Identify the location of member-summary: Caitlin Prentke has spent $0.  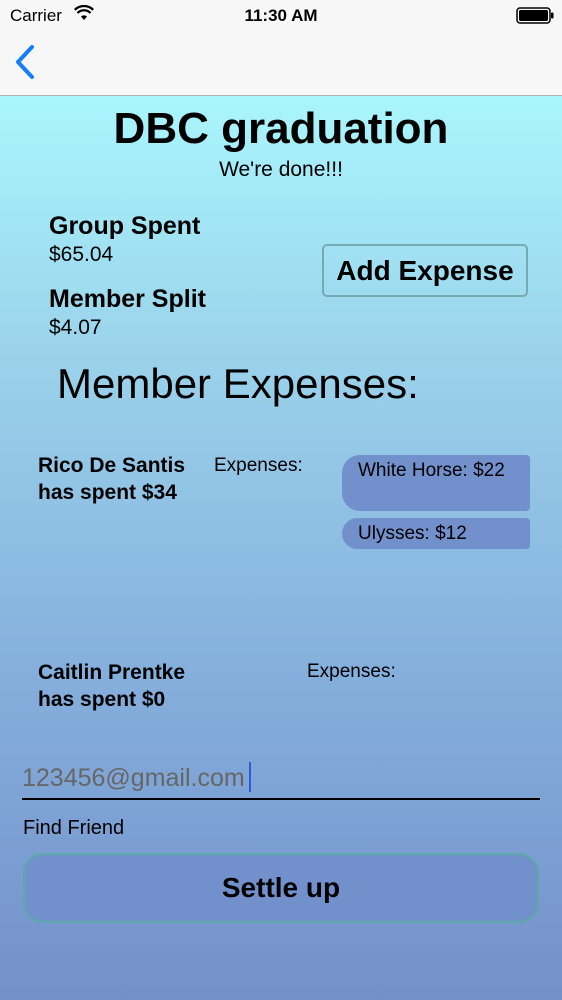
(112, 686).